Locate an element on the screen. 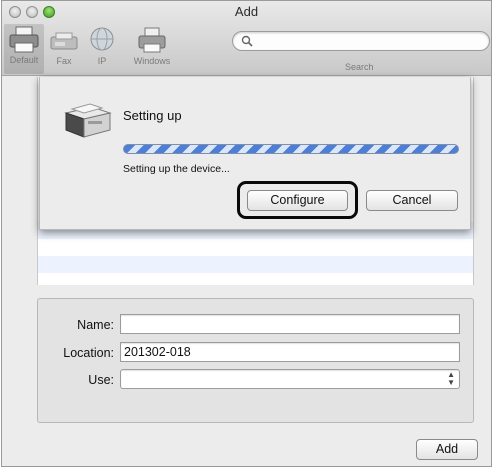 The height and width of the screenshot is (470, 494). toolbar-ip-label: IP is located at coordinates (102, 61).